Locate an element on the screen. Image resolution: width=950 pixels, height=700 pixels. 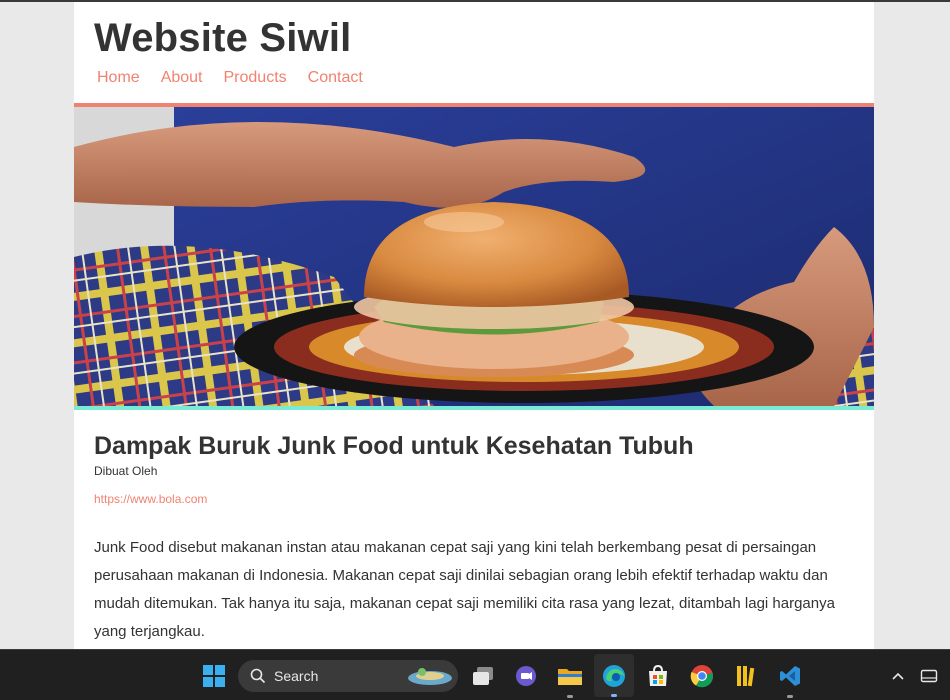
search-highlight-icon is located at coordinates (429, 676).